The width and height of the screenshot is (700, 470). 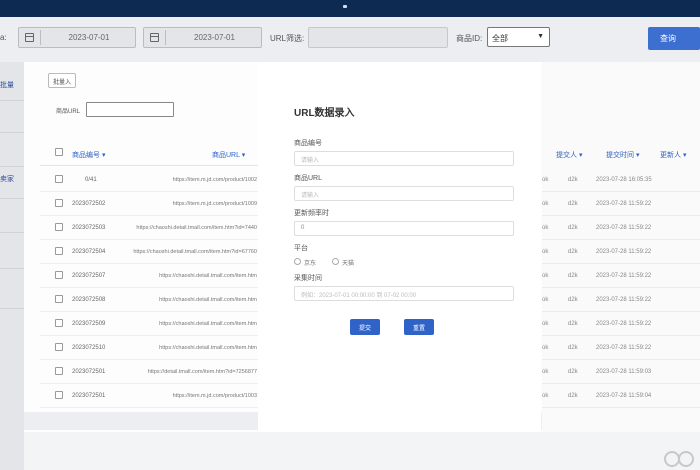 I want to click on nav-indicator, so click(x=345, y=6).